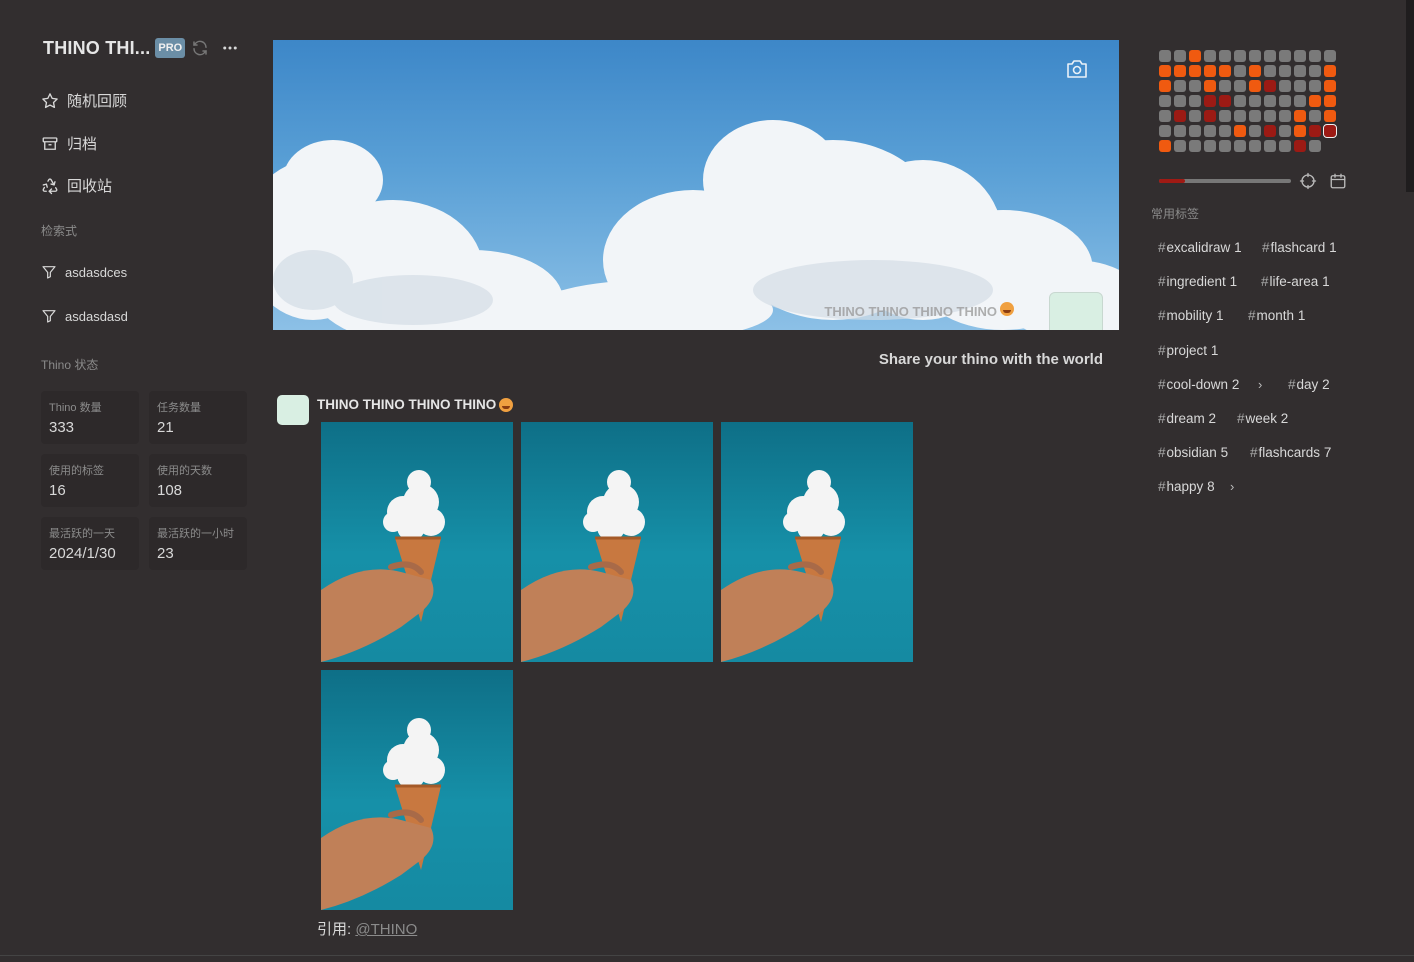 The image size is (1414, 962). I want to click on camera-icon, so click(1077, 69).